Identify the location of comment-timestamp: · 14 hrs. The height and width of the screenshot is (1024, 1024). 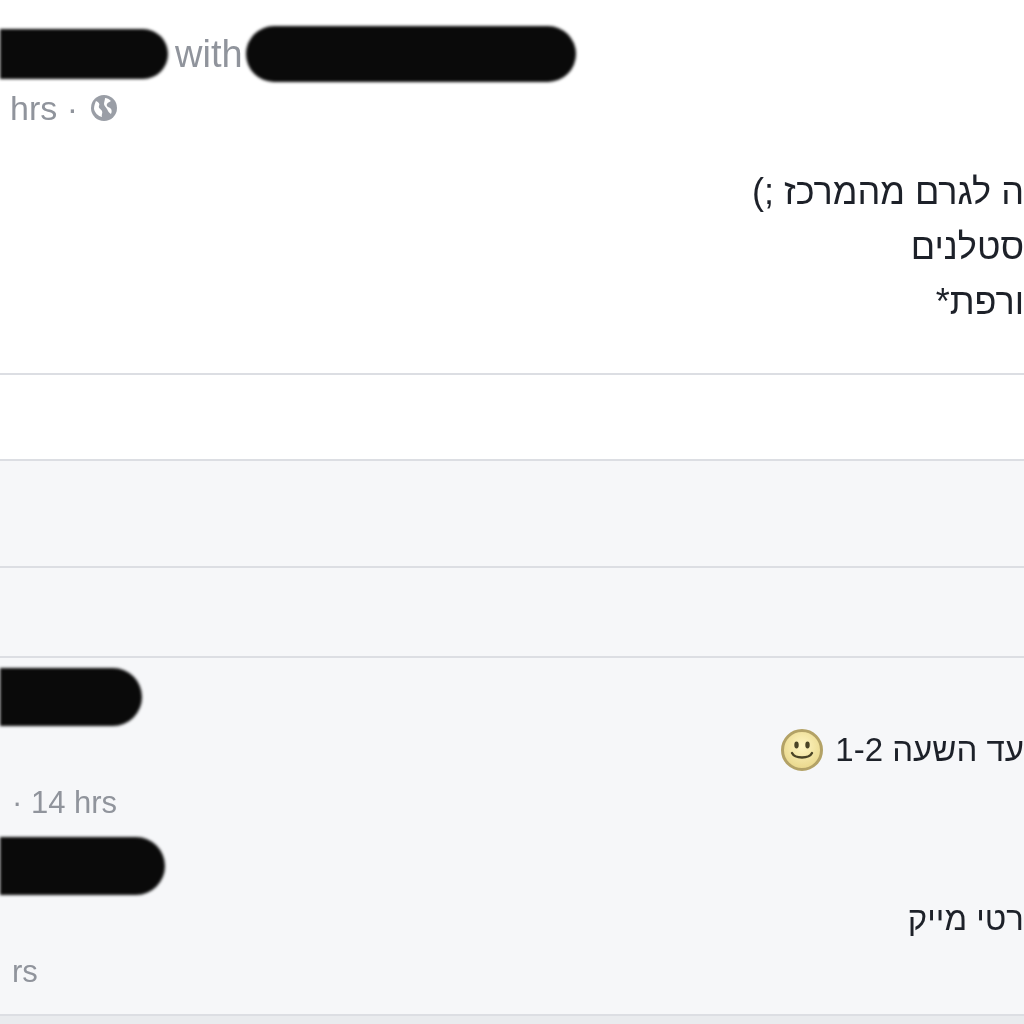
(65, 803).